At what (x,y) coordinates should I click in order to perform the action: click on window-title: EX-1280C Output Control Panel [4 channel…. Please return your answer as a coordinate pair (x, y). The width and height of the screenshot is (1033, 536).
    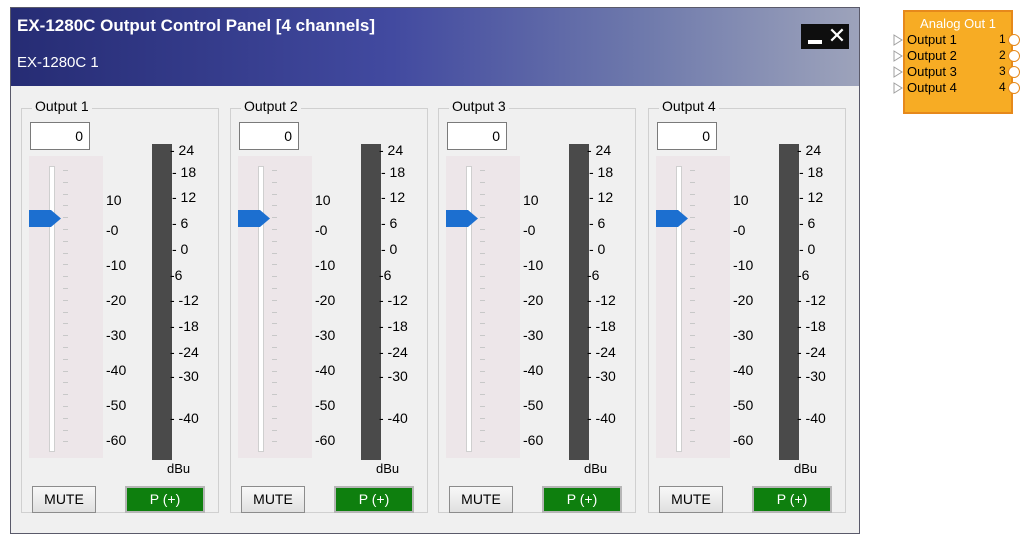
    Looking at the image, I should click on (196, 25).